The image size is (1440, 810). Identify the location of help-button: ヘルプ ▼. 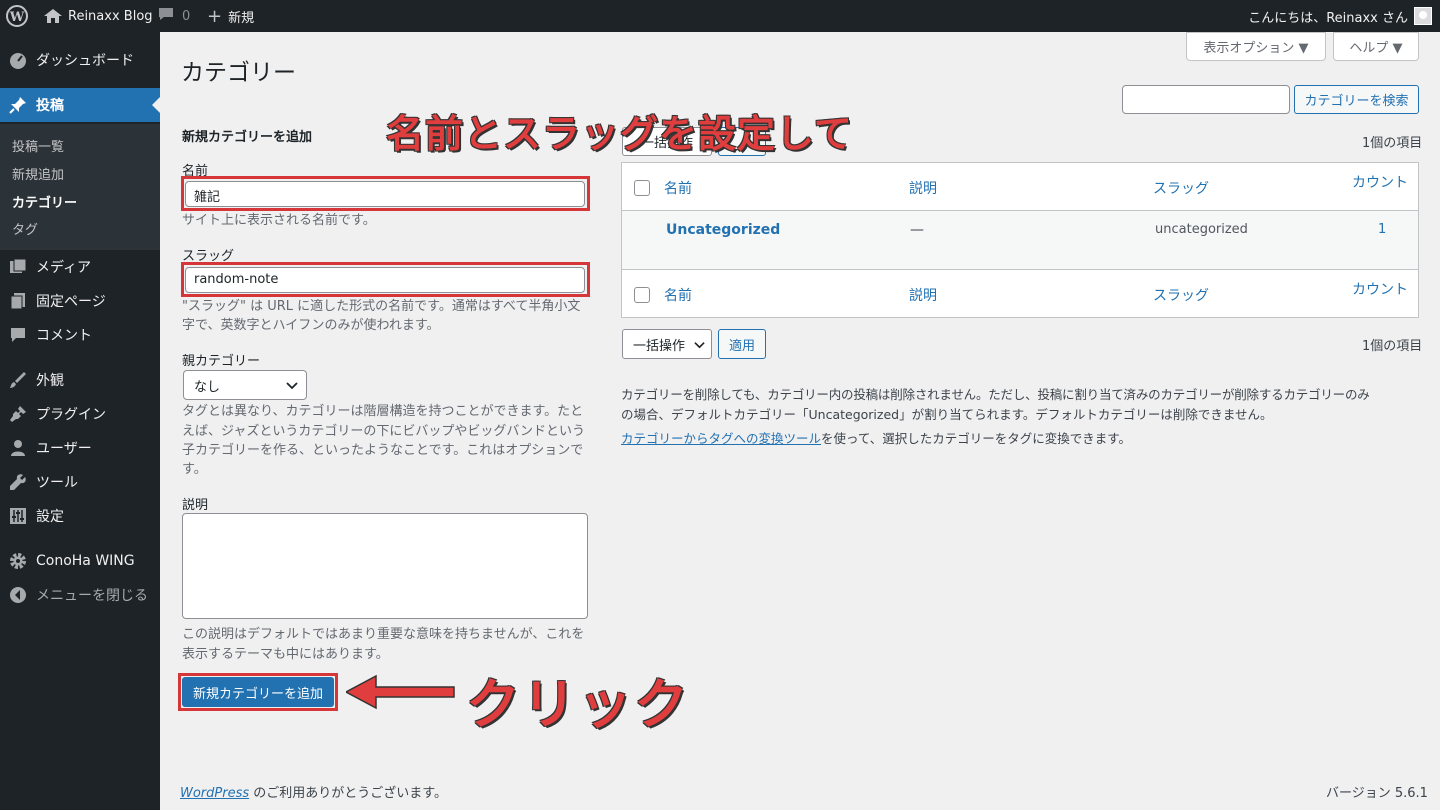
(1376, 46).